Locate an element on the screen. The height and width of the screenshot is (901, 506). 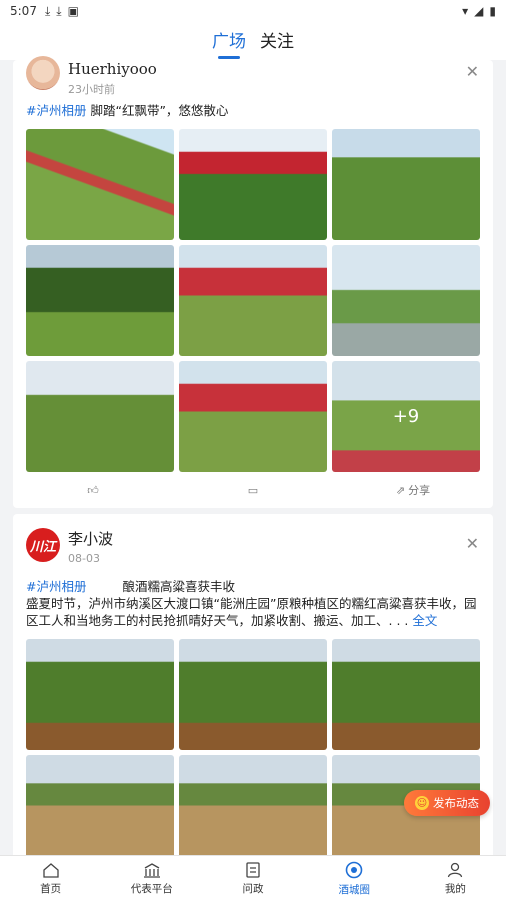
publish-button: ☺ 发布动态 is located at coordinates (447, 803).